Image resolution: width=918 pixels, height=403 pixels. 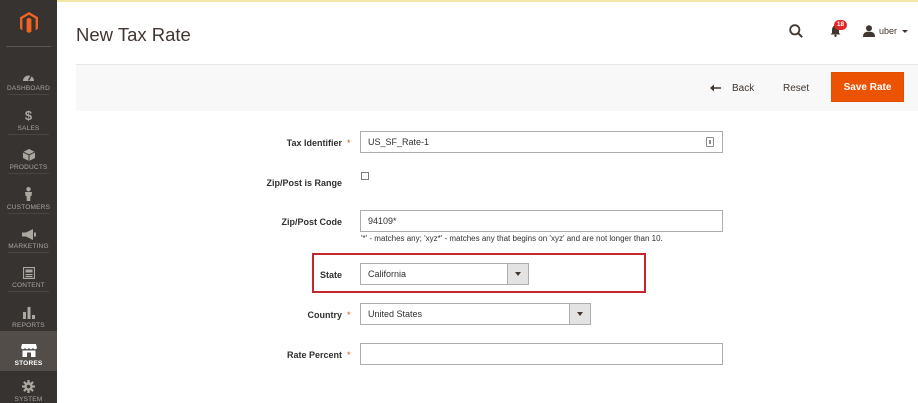 I want to click on arrow-left-icon, so click(x=715, y=88).